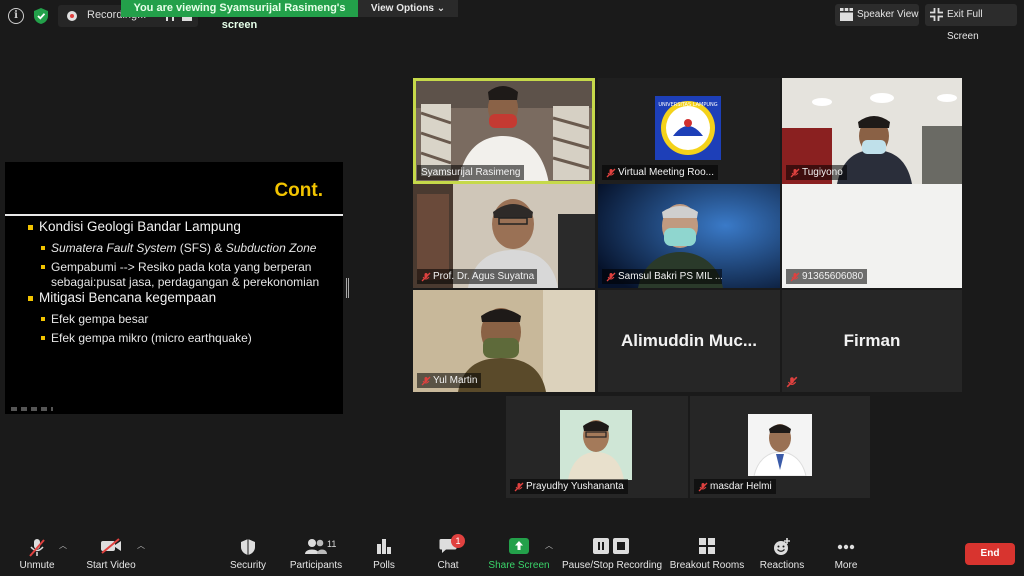  Describe the element at coordinates (846, 565) in the screenshot. I see `more-label: More` at that location.